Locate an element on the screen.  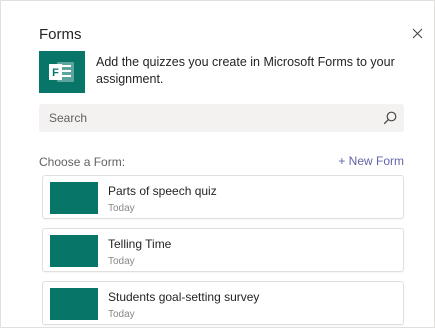
search-box is located at coordinates (221, 118).